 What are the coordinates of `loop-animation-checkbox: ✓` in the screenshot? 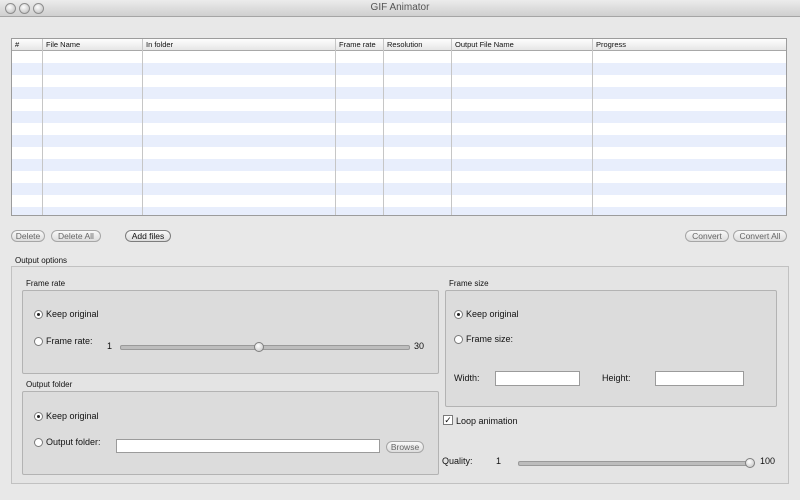 It's located at (448, 420).